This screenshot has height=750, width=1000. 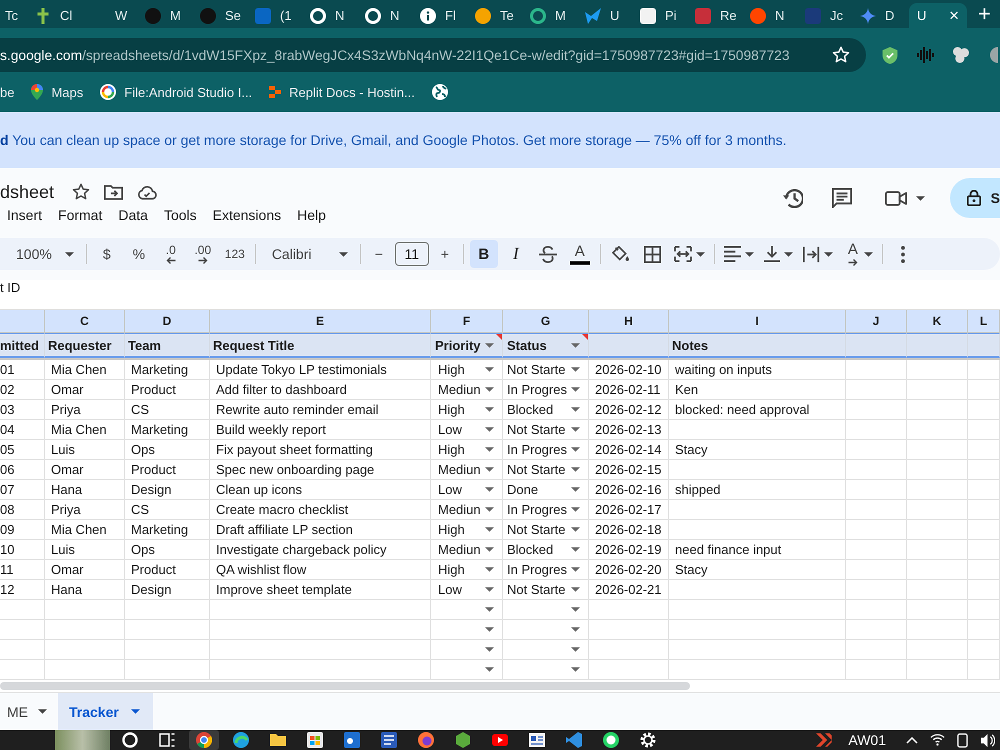 I want to click on format-button: .00, so click(x=202, y=254).